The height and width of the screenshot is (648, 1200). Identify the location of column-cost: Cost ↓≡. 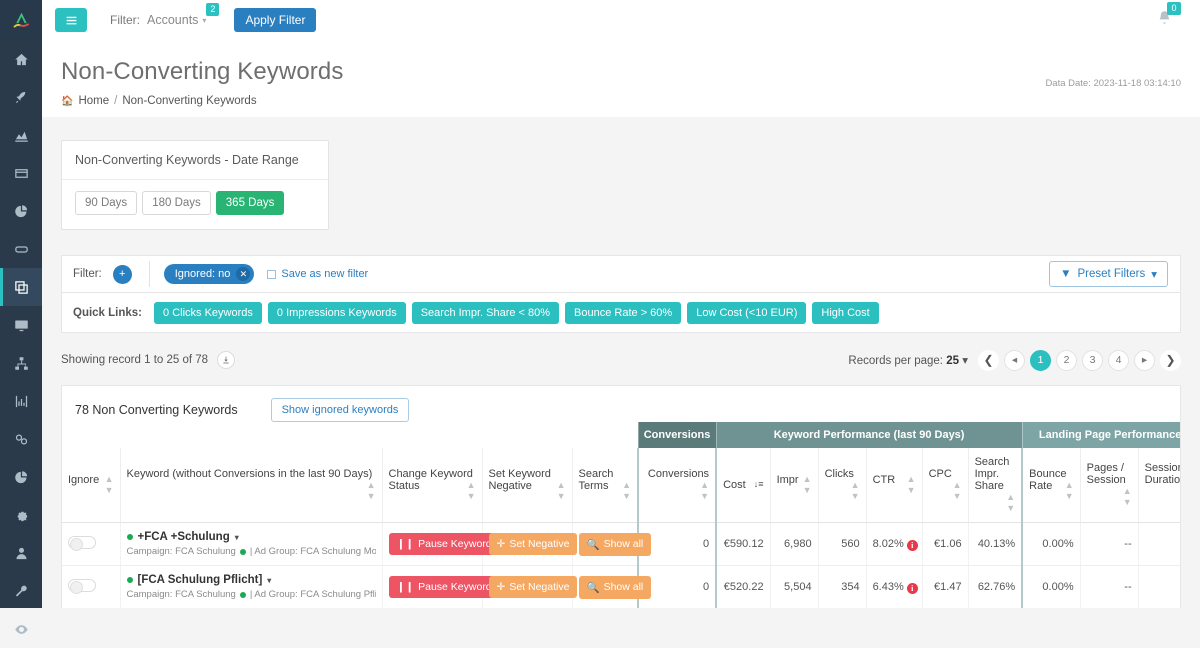
(743, 485).